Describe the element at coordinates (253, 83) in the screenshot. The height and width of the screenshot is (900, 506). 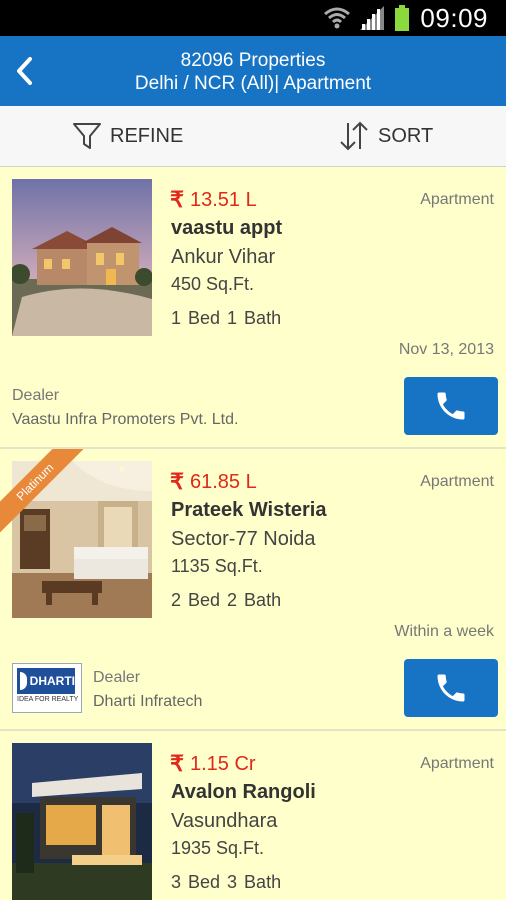
I see `title-filter: Delhi / NCR (All)| Apartment` at that location.